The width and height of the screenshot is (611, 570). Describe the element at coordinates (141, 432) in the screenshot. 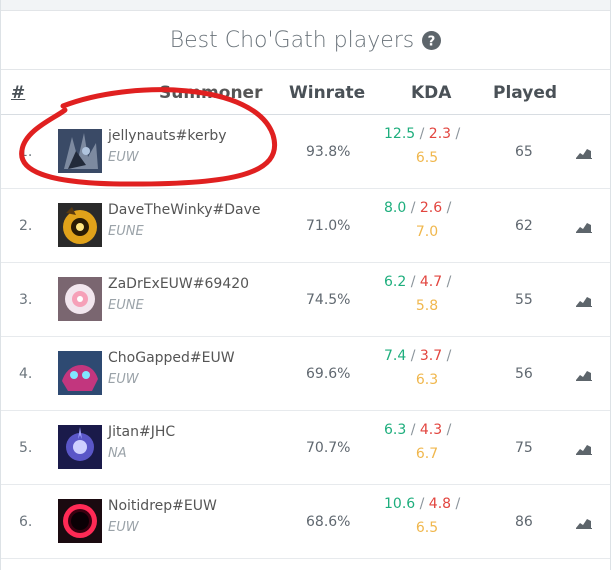

I see `summoner-name-link: Jitan#JHC` at that location.